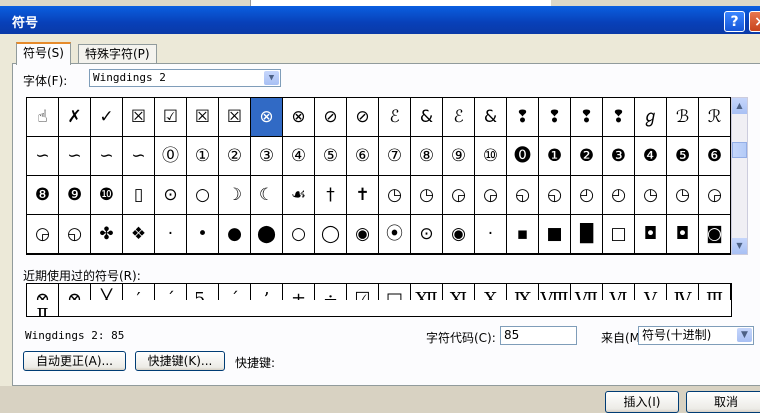 This screenshot has height=413, width=760. What do you see at coordinates (739, 106) in the screenshot?
I see `scroll-up-icon: ▲` at bounding box center [739, 106].